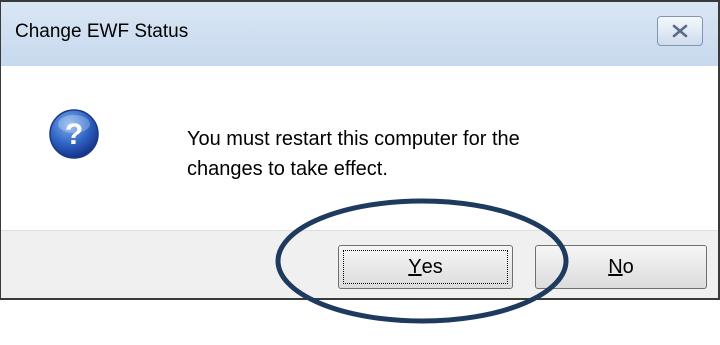  I want to click on question-icon: ?, so click(74, 134).